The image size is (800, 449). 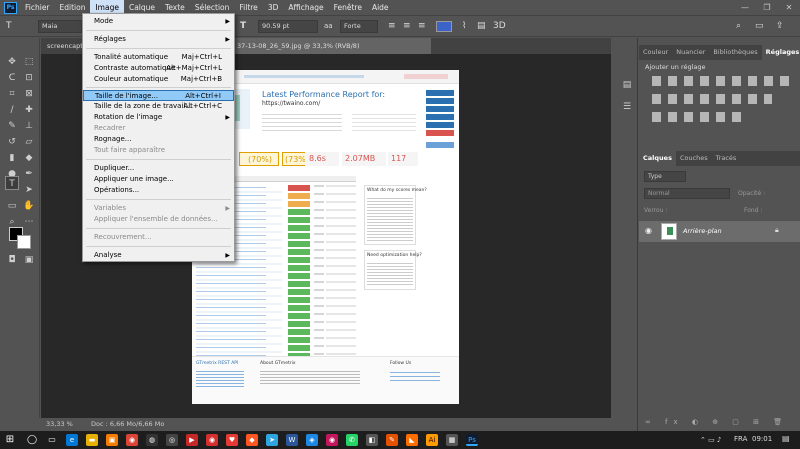 What do you see at coordinates (24, 242) in the screenshot?
I see `background-color-swatch` at bounding box center [24, 242].